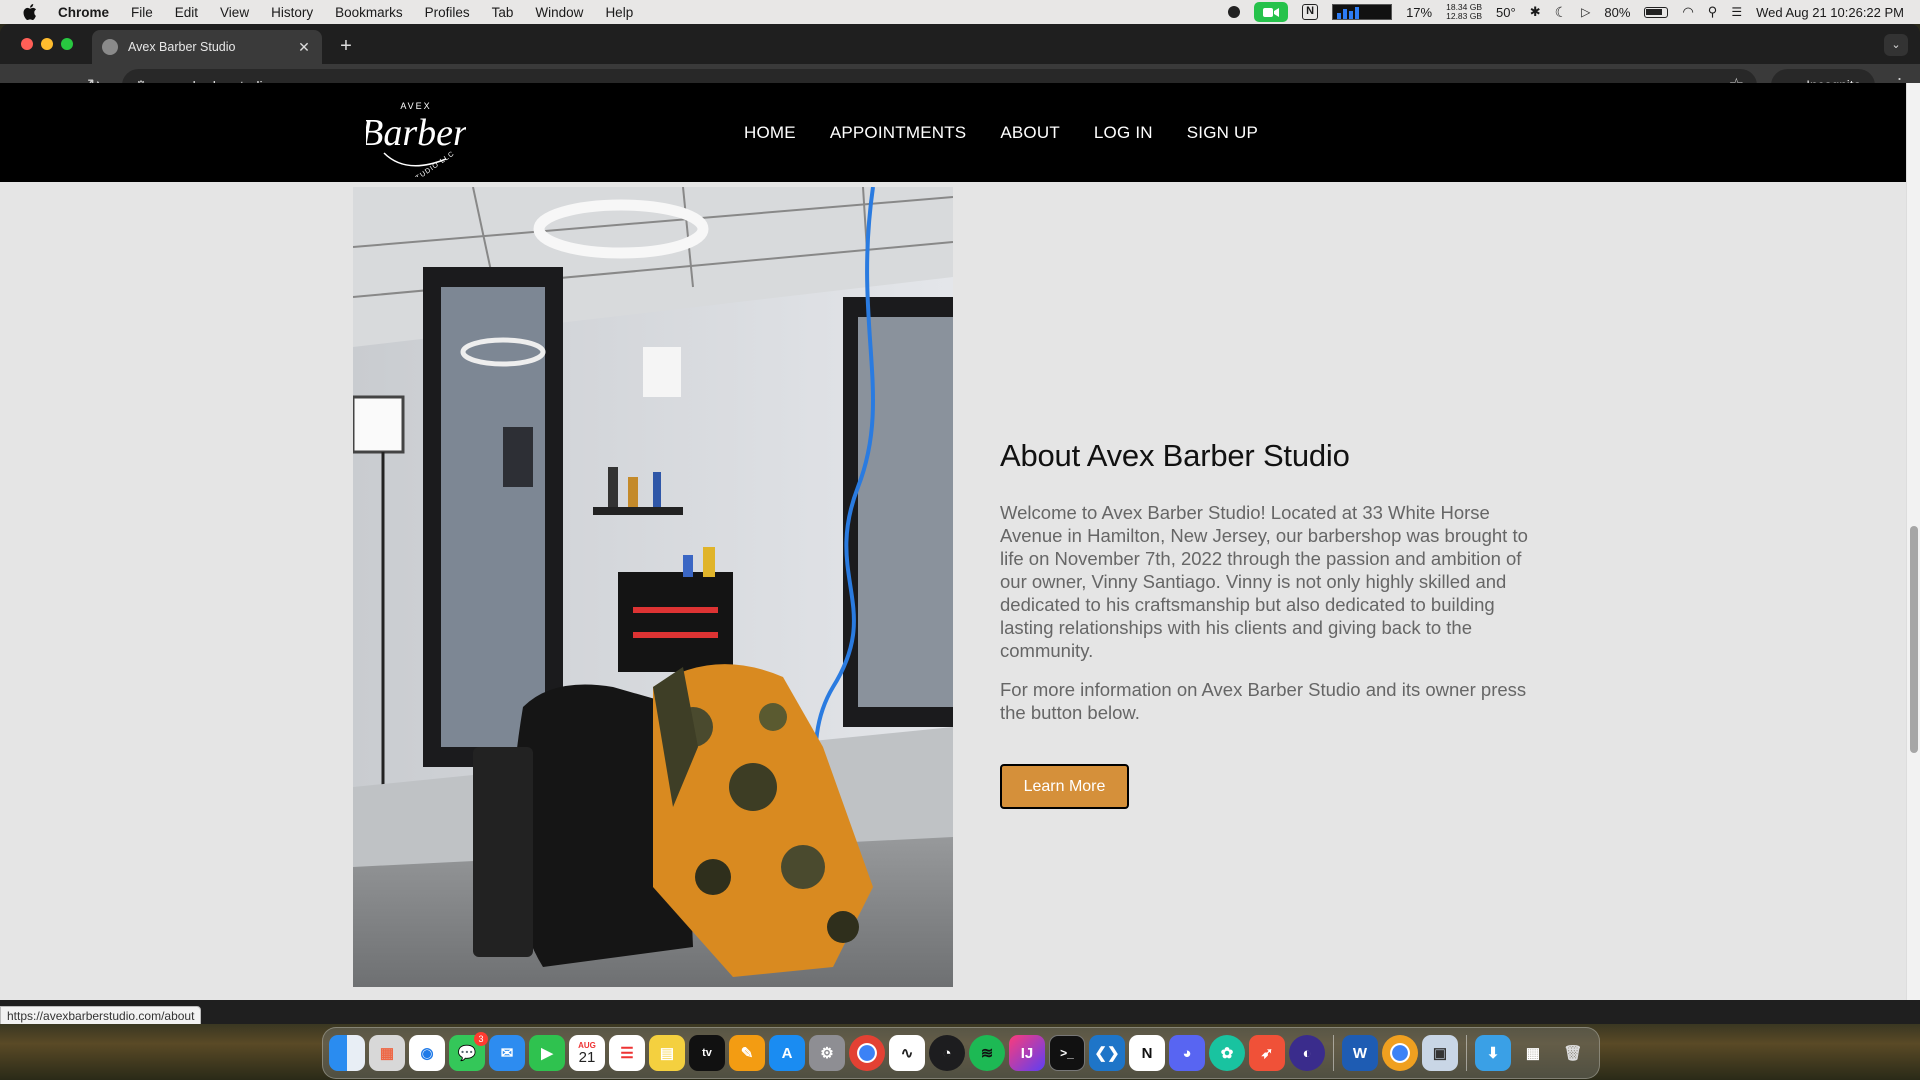 The height and width of the screenshot is (1080, 1920). I want to click on nav-signup-link: SIGN UP, so click(1222, 133).